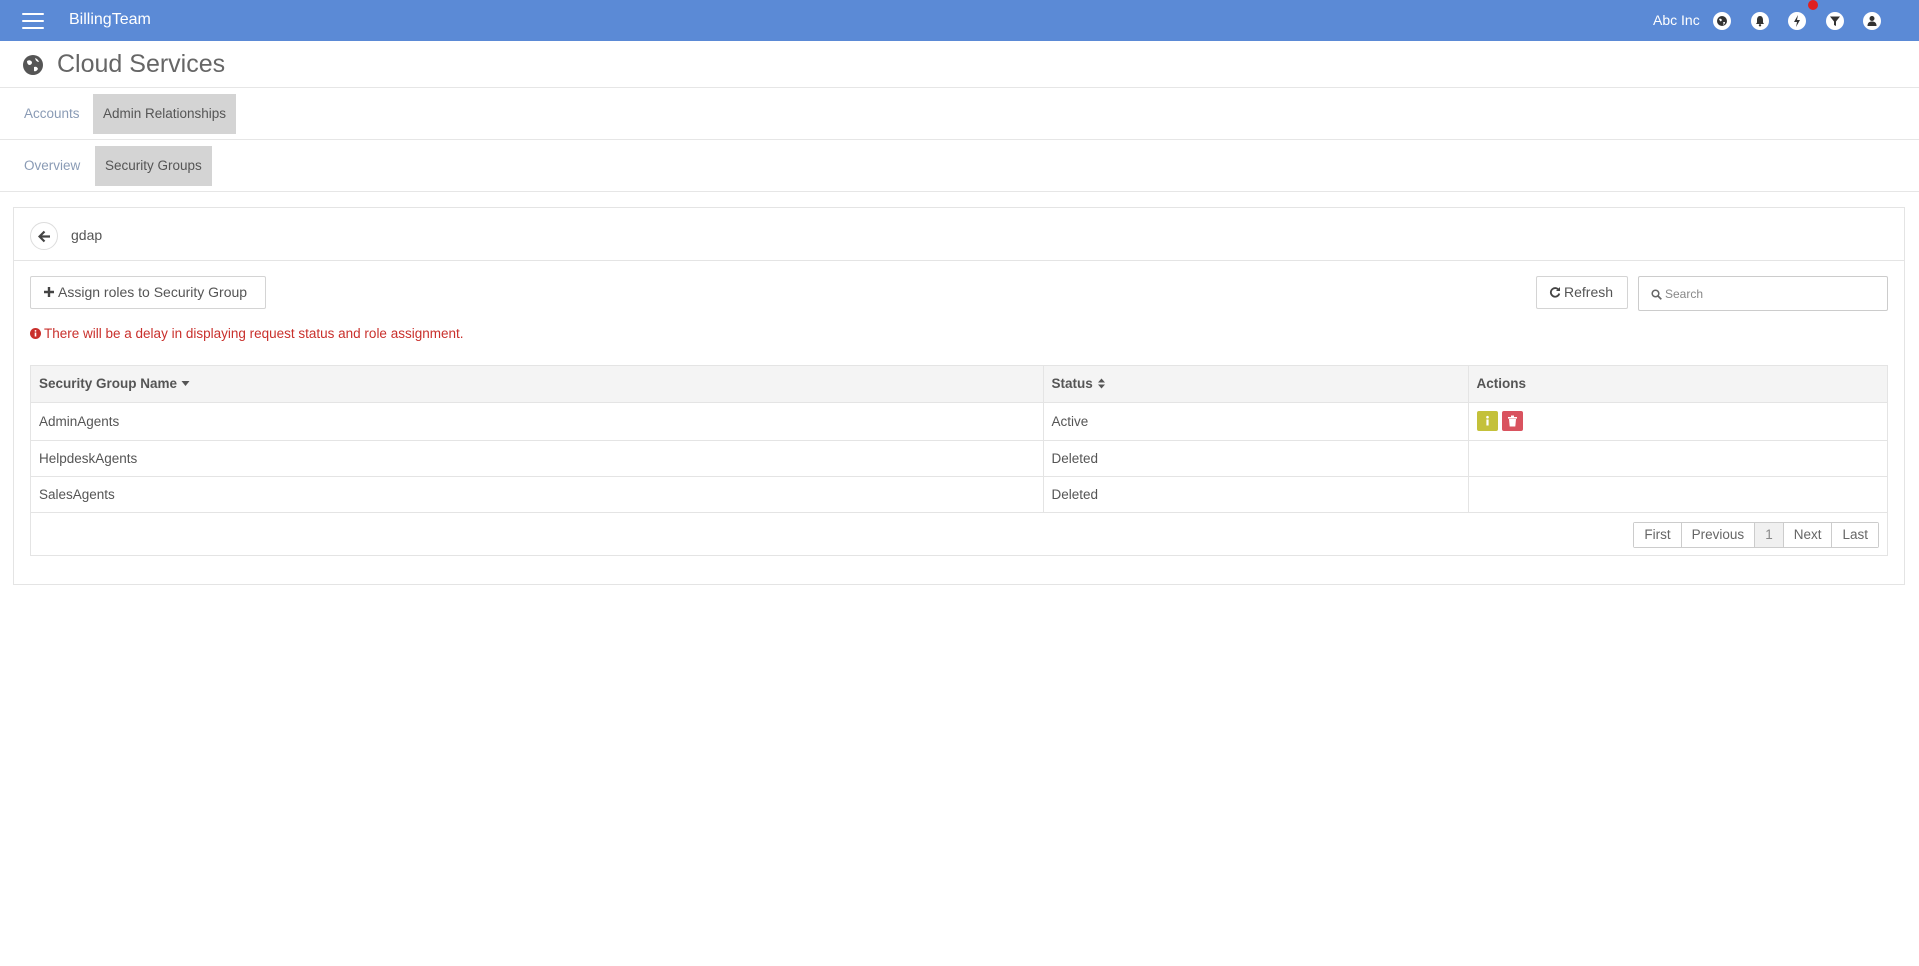 Image resolution: width=1919 pixels, height=966 pixels. Describe the element at coordinates (1760, 21) in the screenshot. I see `bell-icon` at that location.